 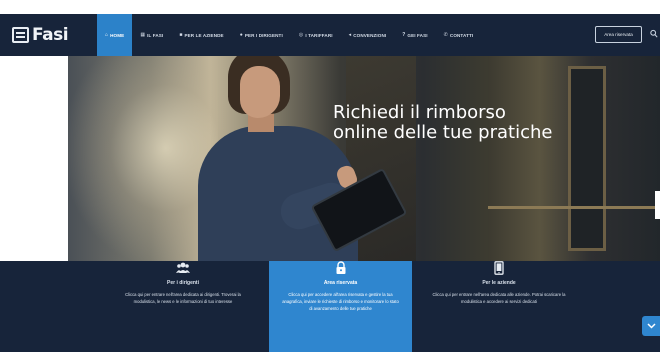 I want to click on card-title: Area riservata, so click(x=340, y=283).